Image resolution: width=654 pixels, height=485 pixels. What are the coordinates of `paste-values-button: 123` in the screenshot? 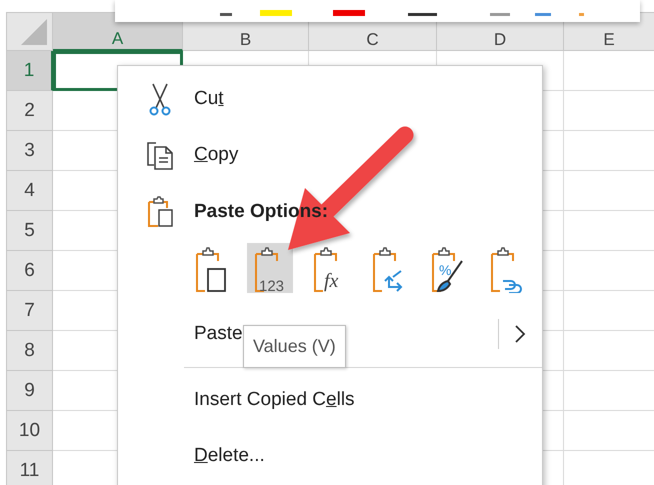 It's located at (270, 268).